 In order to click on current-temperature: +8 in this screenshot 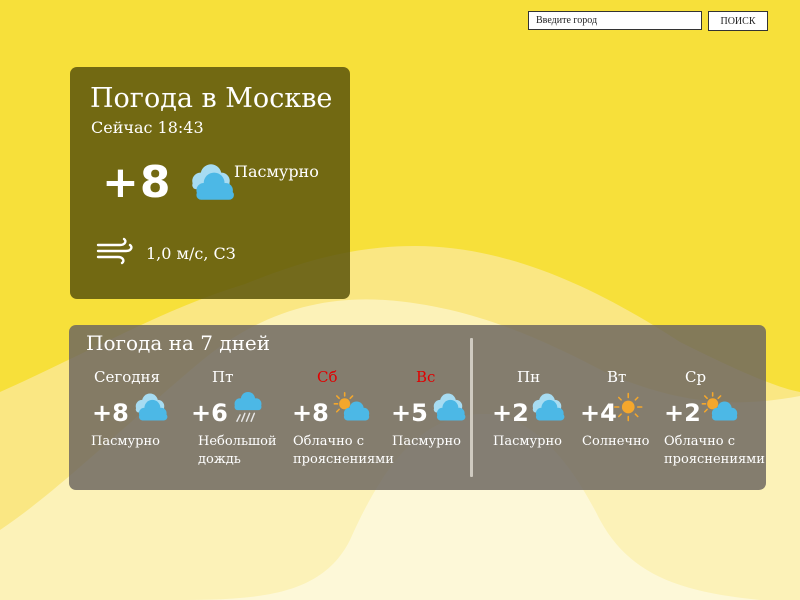, I will do `click(137, 182)`.